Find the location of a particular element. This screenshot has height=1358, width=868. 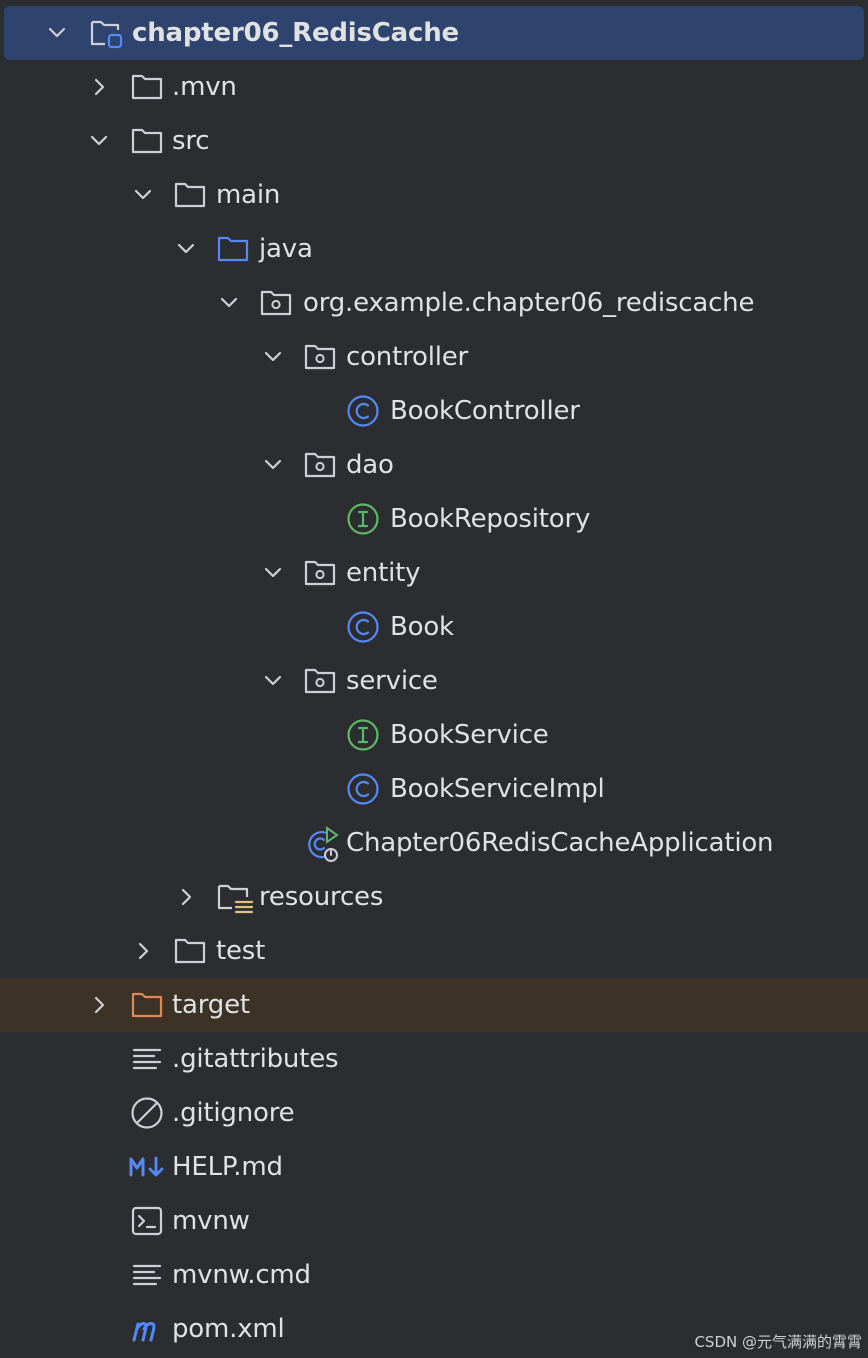

tree-label: BookService is located at coordinates (469, 735).